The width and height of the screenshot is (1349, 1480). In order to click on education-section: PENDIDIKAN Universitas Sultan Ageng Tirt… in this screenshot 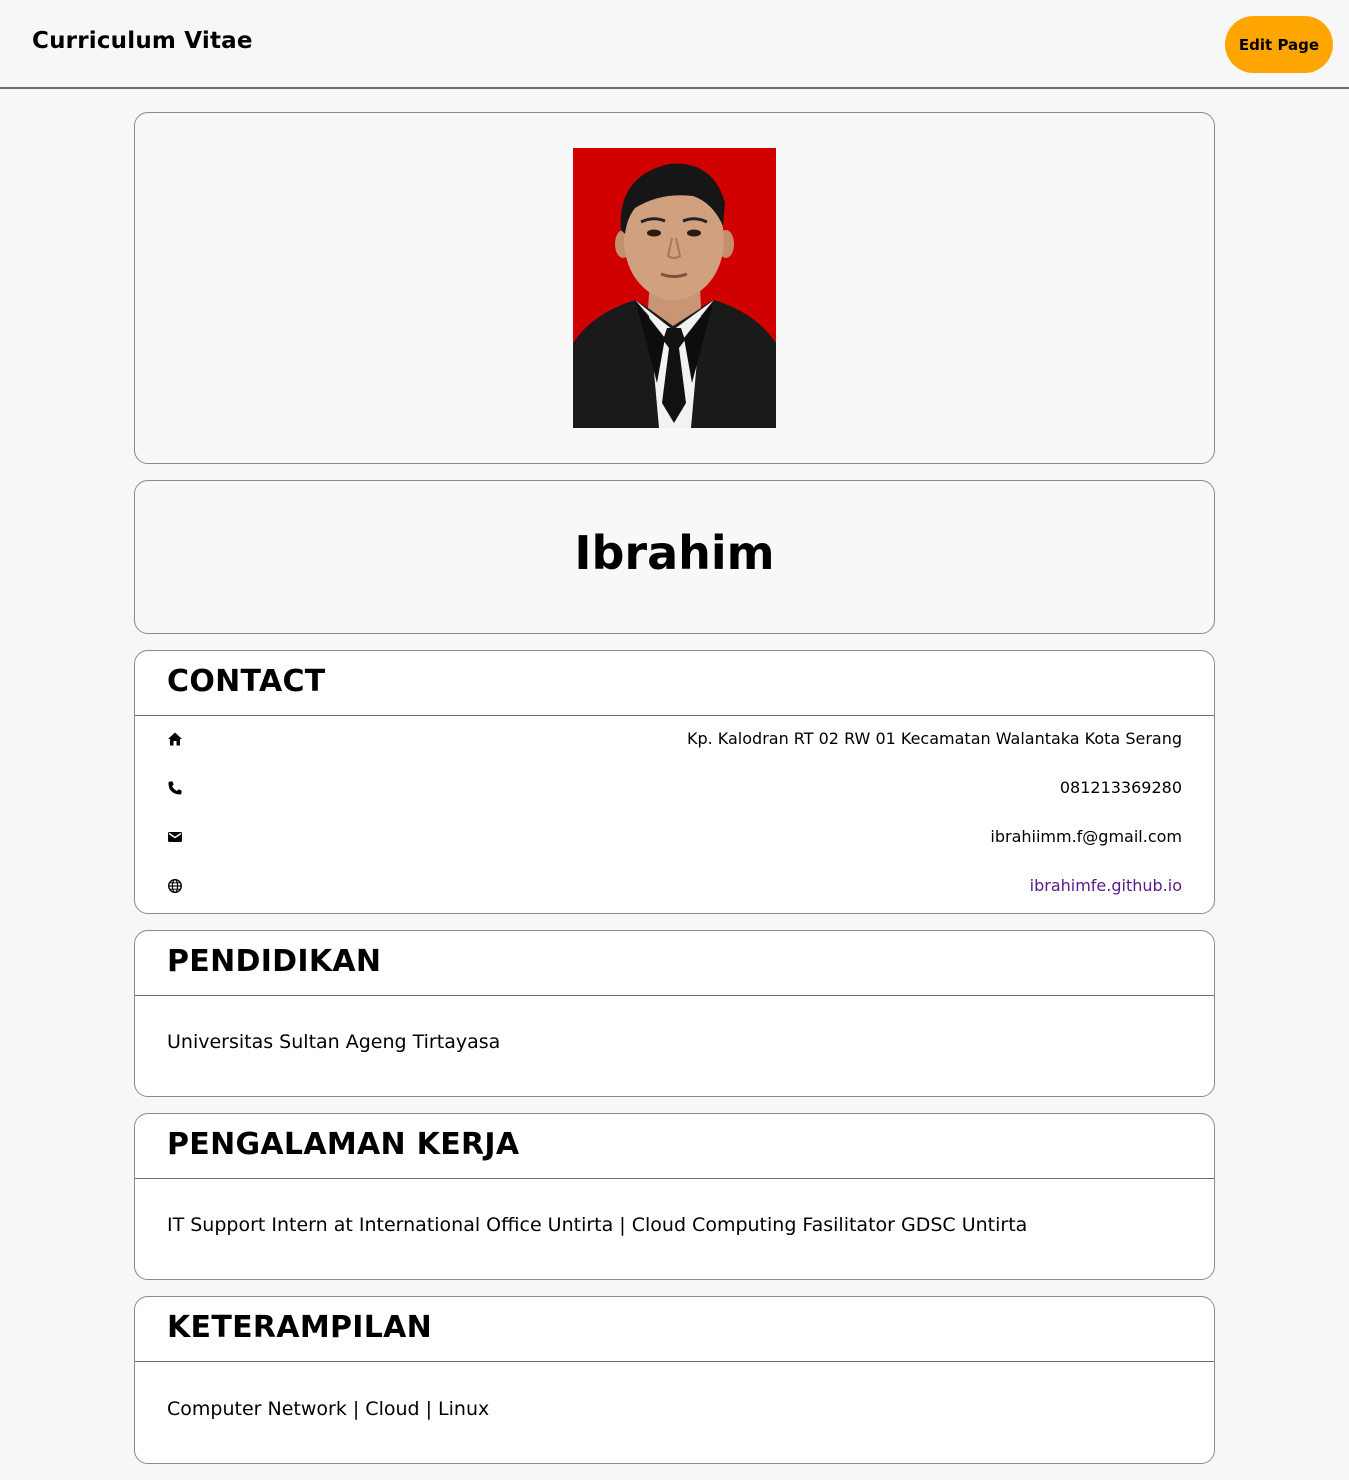, I will do `click(674, 1013)`.